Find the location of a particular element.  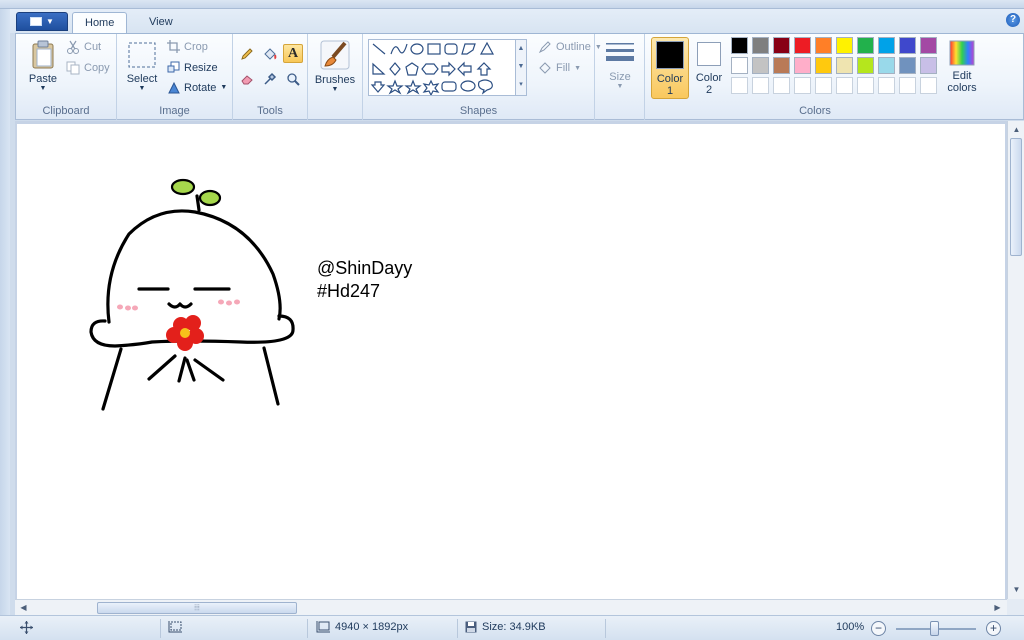

crop-label: Crop is located at coordinates (196, 46).